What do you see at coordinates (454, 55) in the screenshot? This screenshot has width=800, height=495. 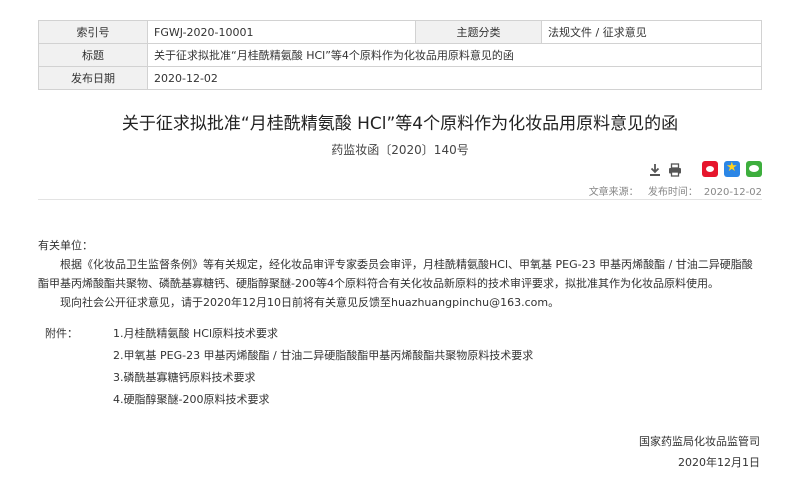 I see `title-value: 关于征求拟批准“月桂酰精氨酸 HCl”等4个原料作为化妆品用原料意见的函` at bounding box center [454, 55].